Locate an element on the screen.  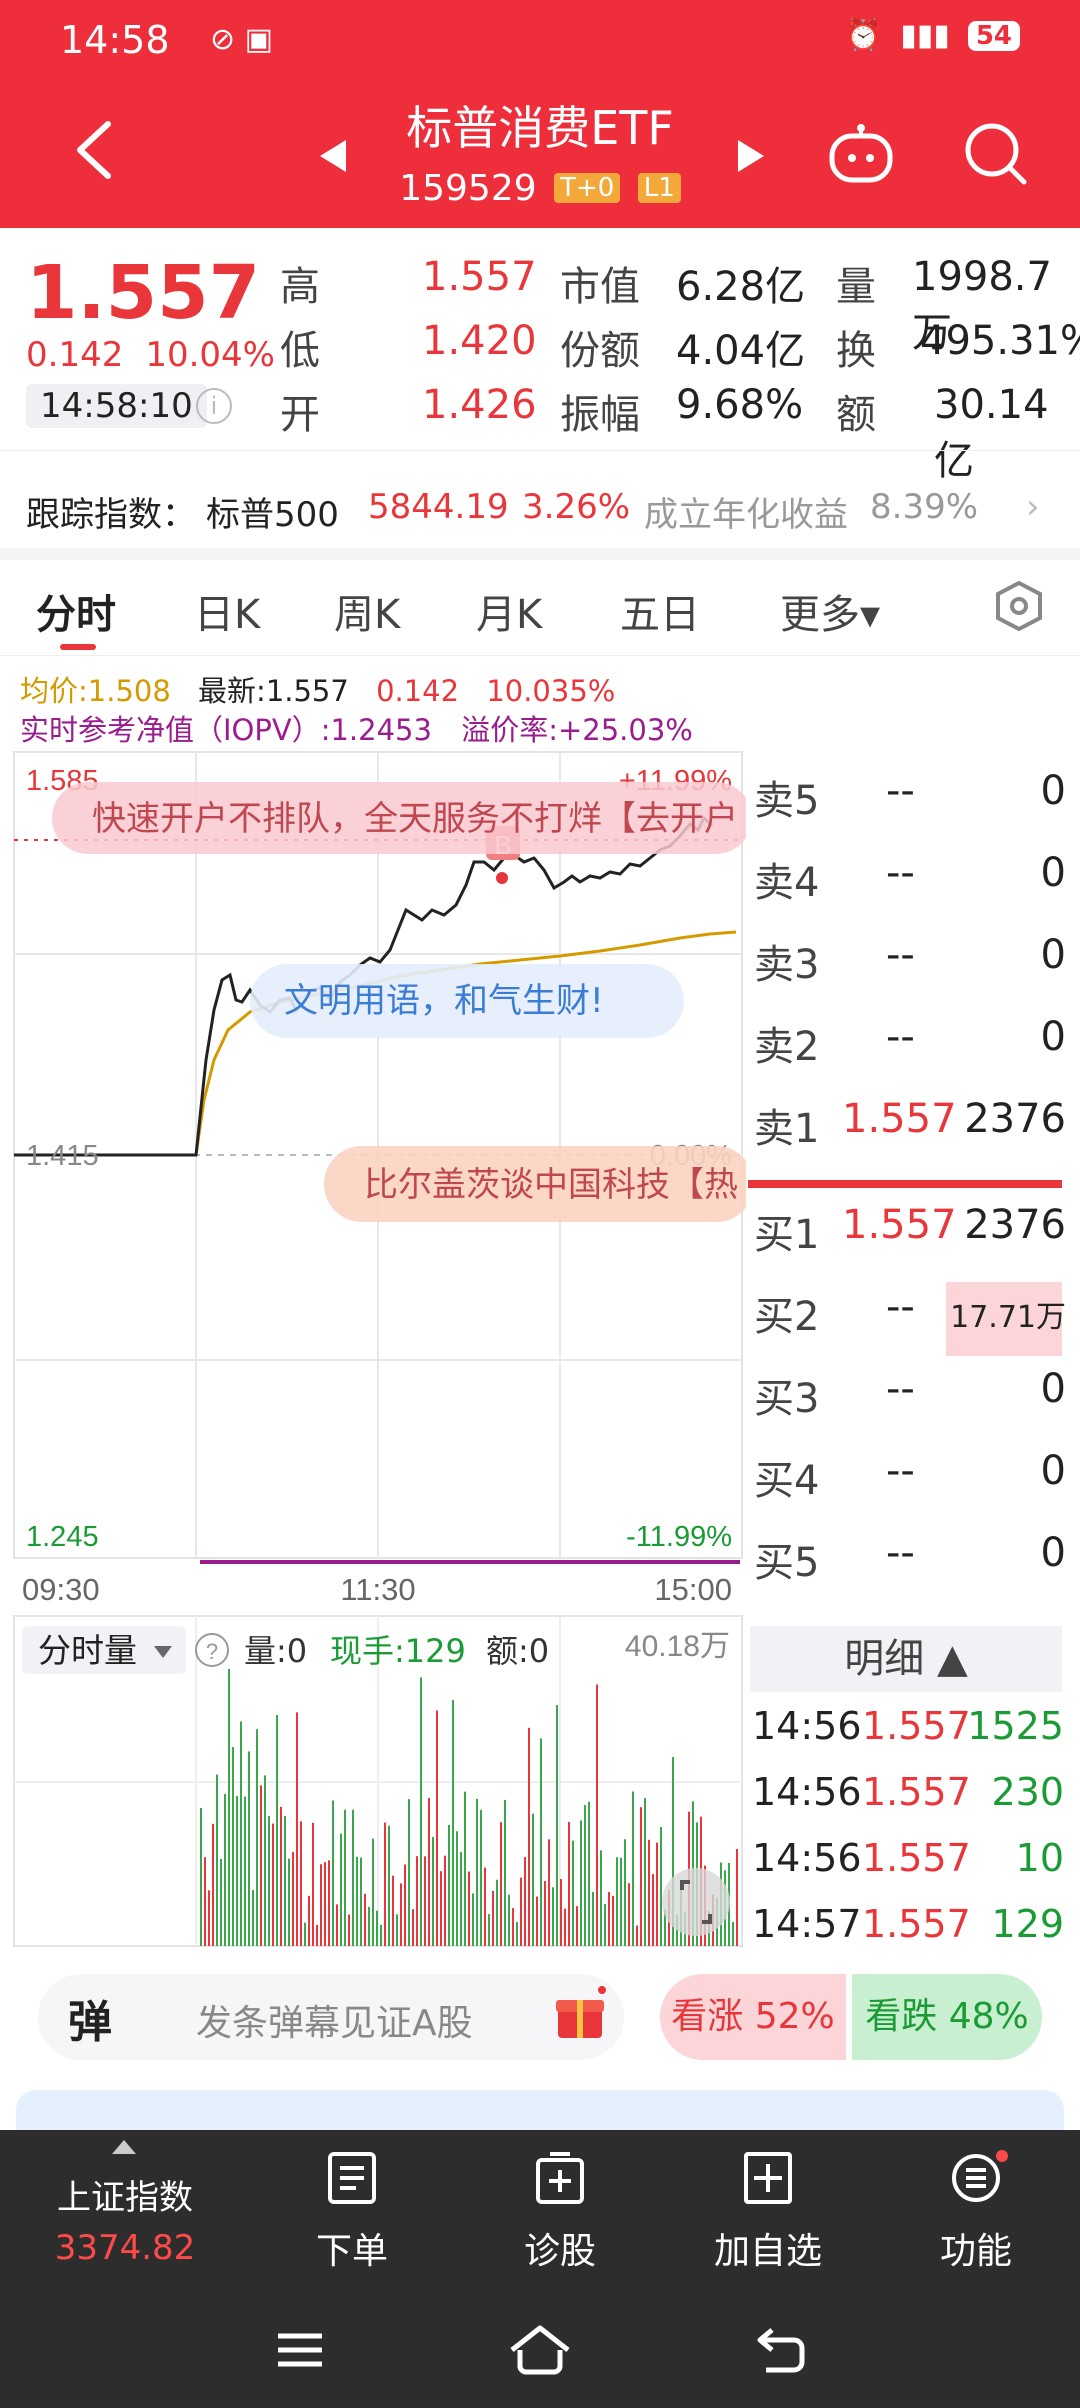
bid-row-1: 买1 1.557 2376 is located at coordinates (906, 1225).